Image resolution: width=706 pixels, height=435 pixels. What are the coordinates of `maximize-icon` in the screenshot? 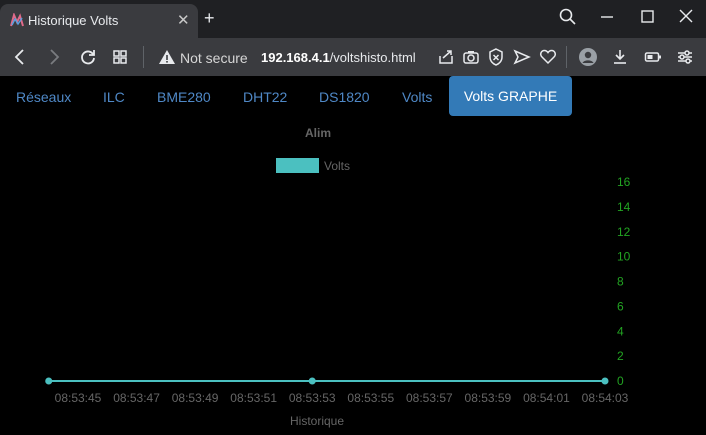 It's located at (647, 17).